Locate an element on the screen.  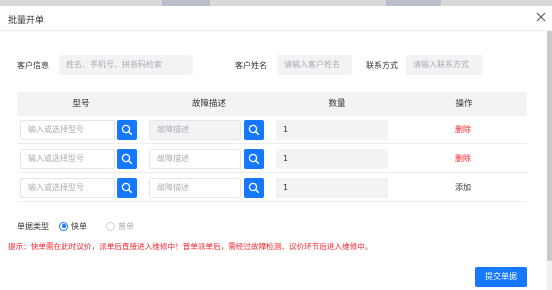
header-model: 型号 is located at coordinates (81, 104).